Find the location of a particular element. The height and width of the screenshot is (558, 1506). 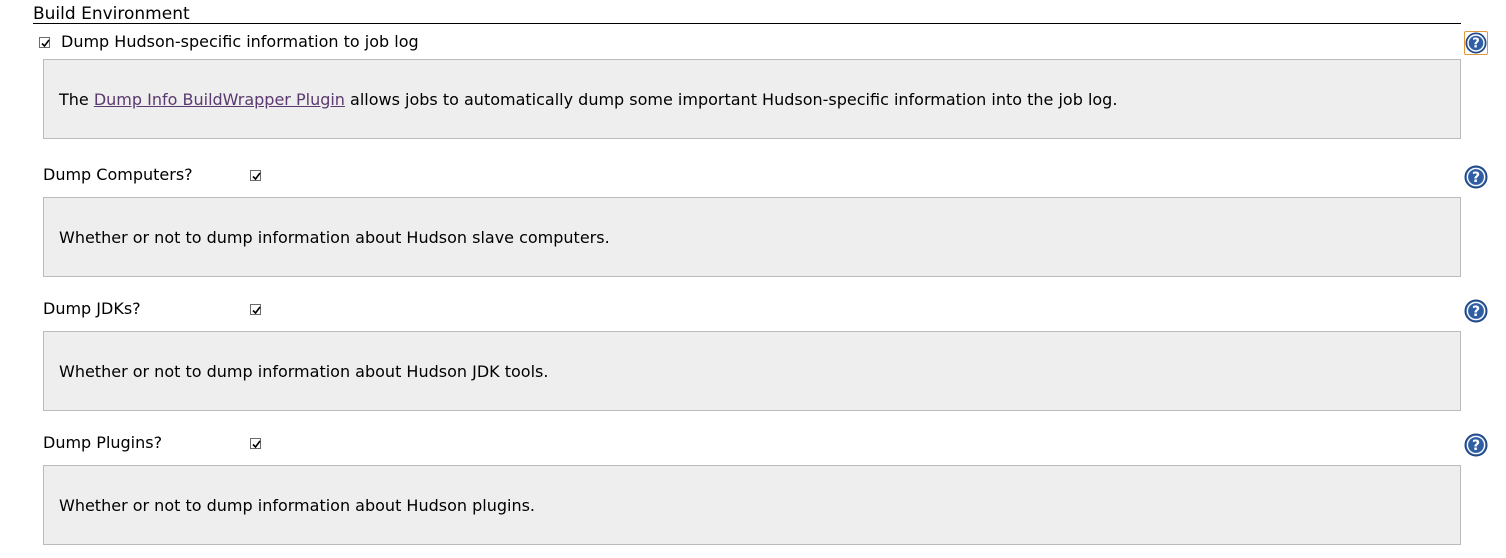

dump-plugins-checkbox is located at coordinates (255, 443).